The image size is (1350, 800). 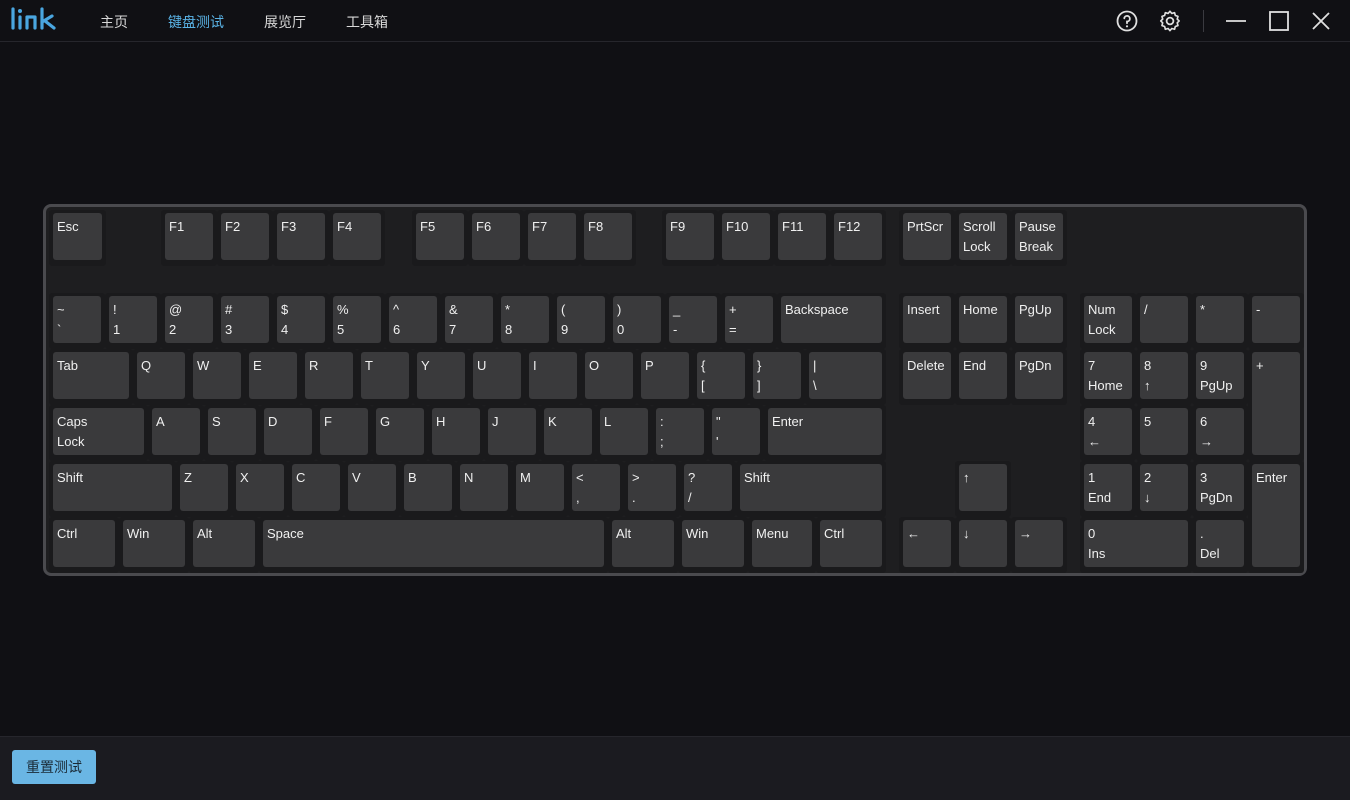 I want to click on key-rparen: ) 0, so click(x=637, y=321).